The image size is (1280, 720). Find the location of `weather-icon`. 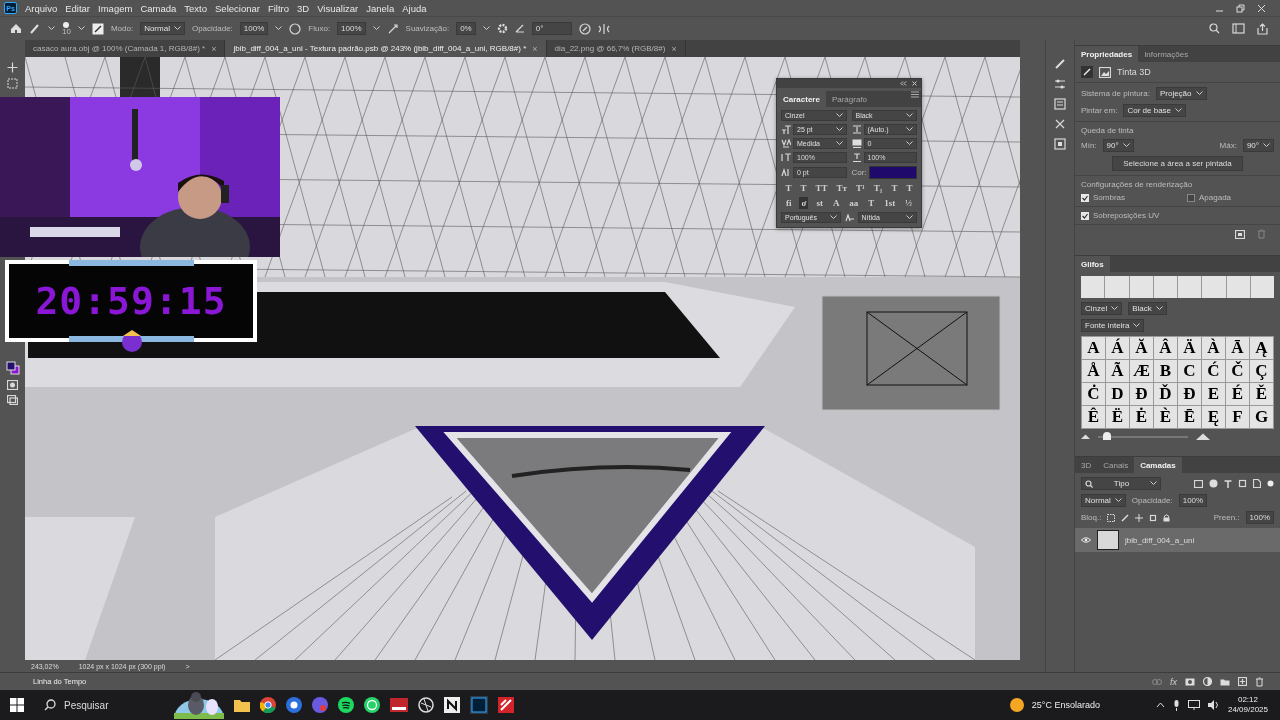

weather-icon is located at coordinates (1016, 705).